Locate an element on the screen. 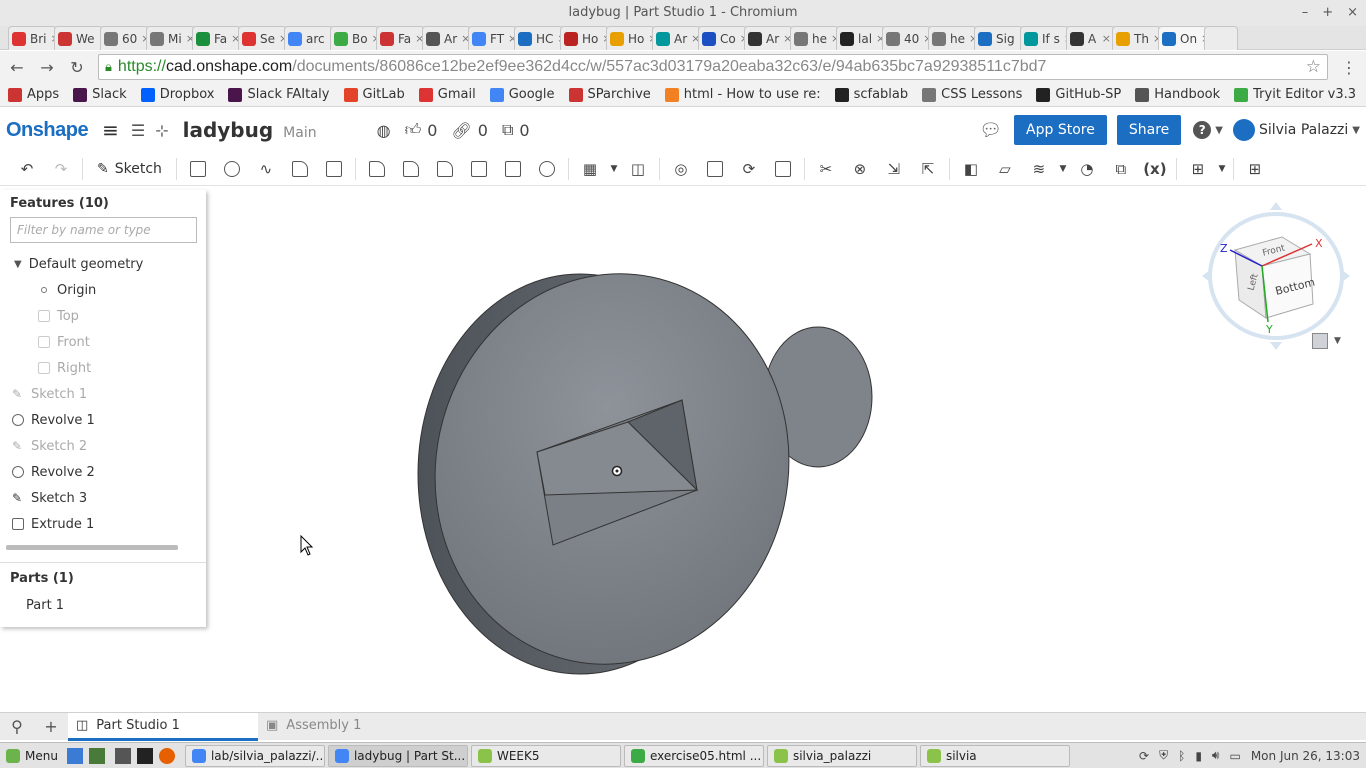 The image size is (1366, 768). copies-counter: ⧉ 0 is located at coordinates (516, 130).